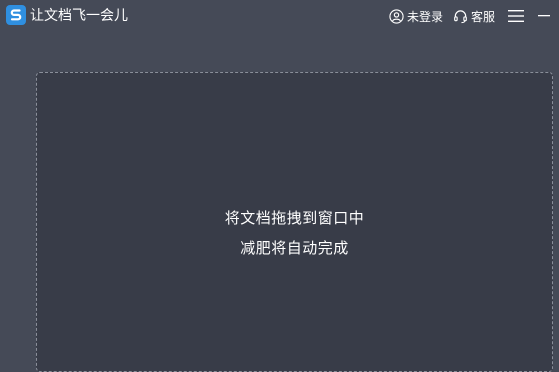 This screenshot has height=372, width=559. I want to click on customer-service-button: 客服, so click(474, 16).